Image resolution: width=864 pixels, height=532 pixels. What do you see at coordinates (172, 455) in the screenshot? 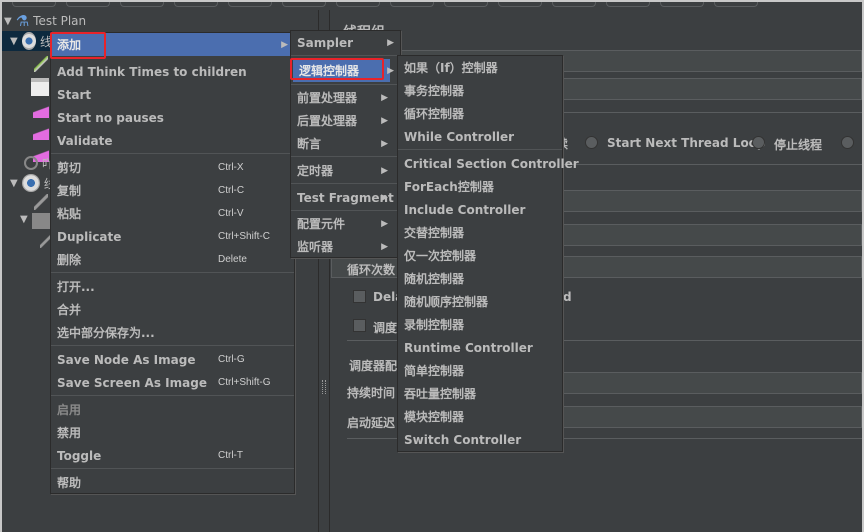
I see `menu-item-toggle: Toggle Ctrl-T` at bounding box center [172, 455].